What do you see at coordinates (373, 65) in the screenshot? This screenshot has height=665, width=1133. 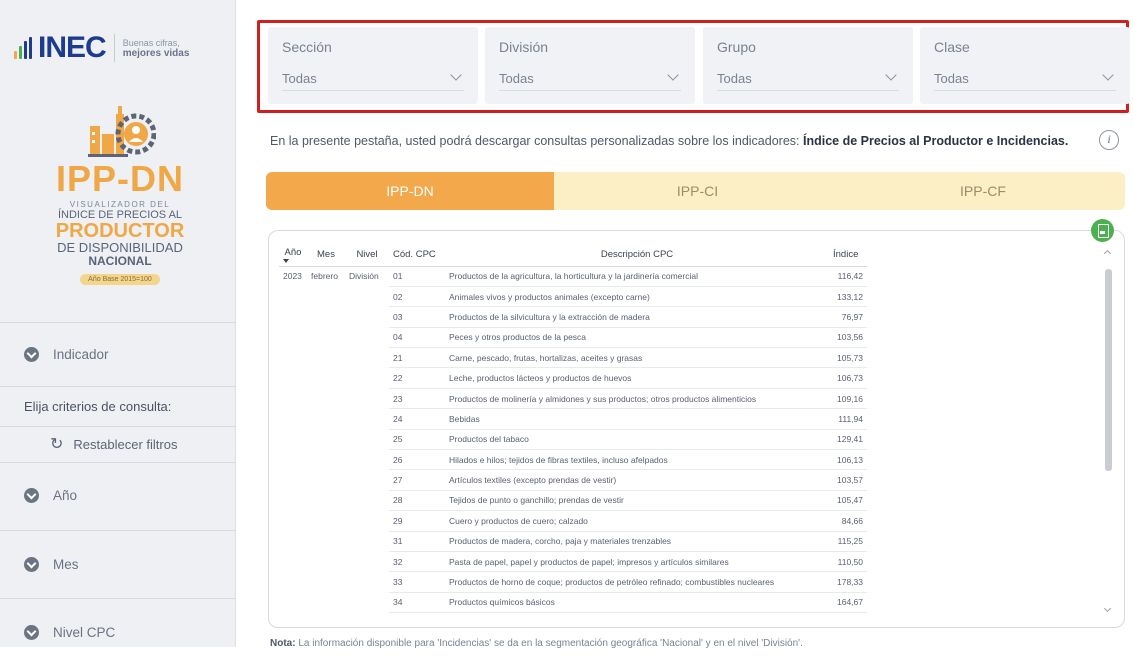 I see `filter-seccion: Sección Todas` at bounding box center [373, 65].